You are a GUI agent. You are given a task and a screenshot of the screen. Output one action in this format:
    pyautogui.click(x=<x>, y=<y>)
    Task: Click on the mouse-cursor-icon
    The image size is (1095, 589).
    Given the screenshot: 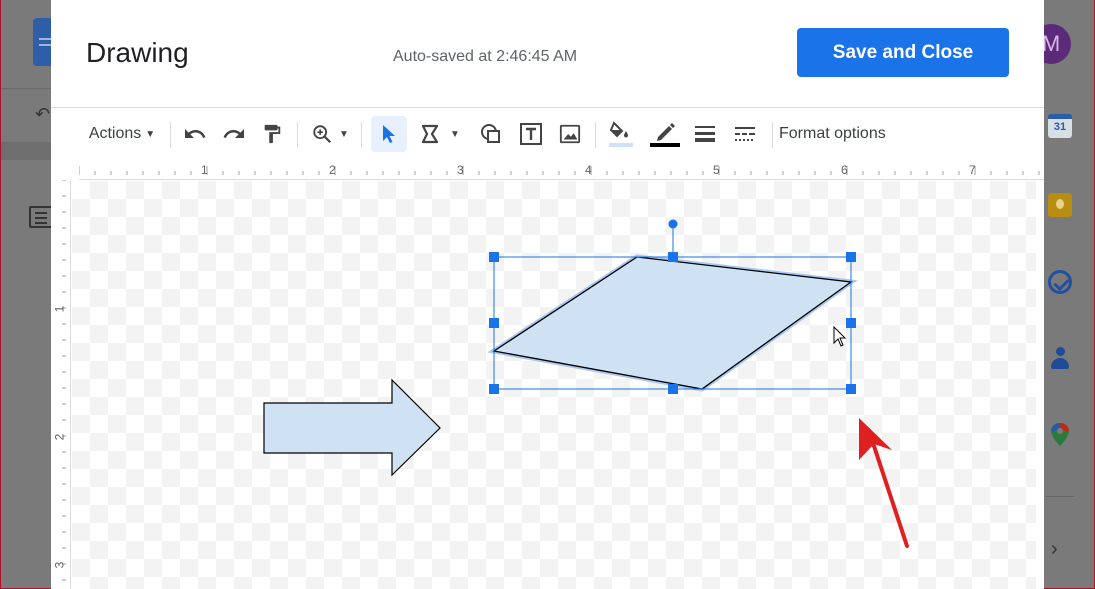 What is the action you would take?
    pyautogui.click(x=840, y=336)
    